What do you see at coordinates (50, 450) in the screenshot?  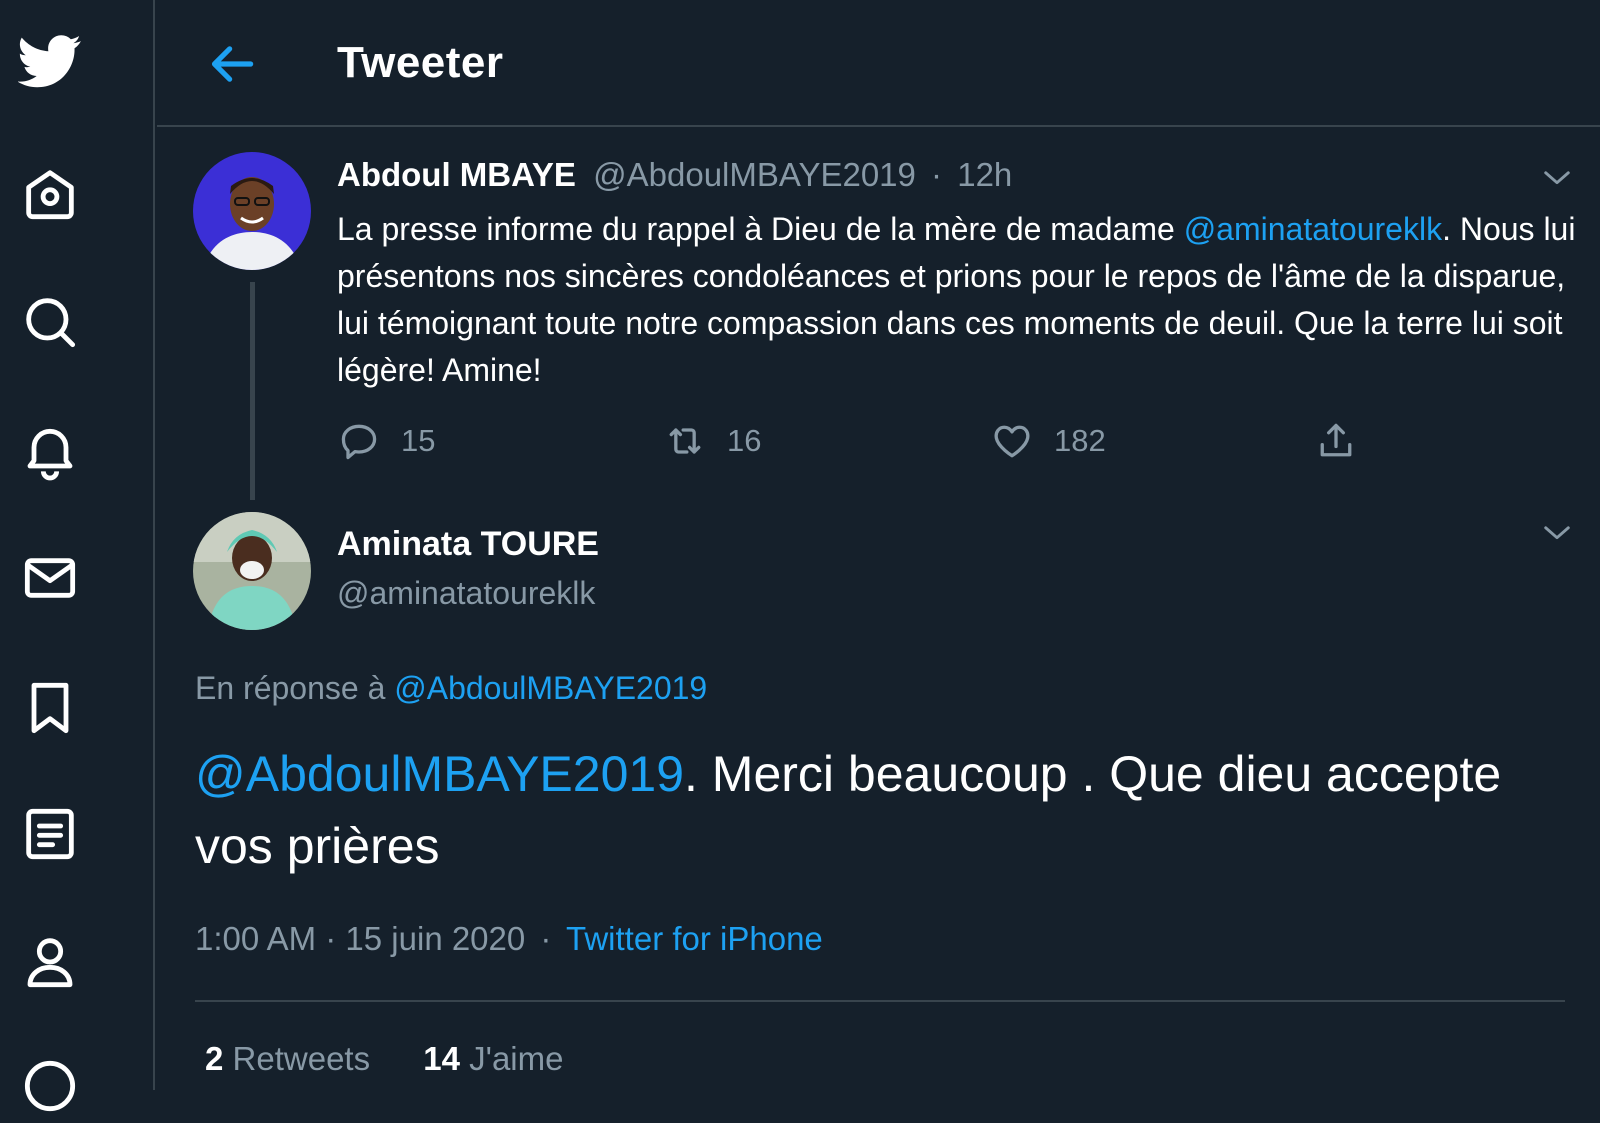 I see `bell-icon` at bounding box center [50, 450].